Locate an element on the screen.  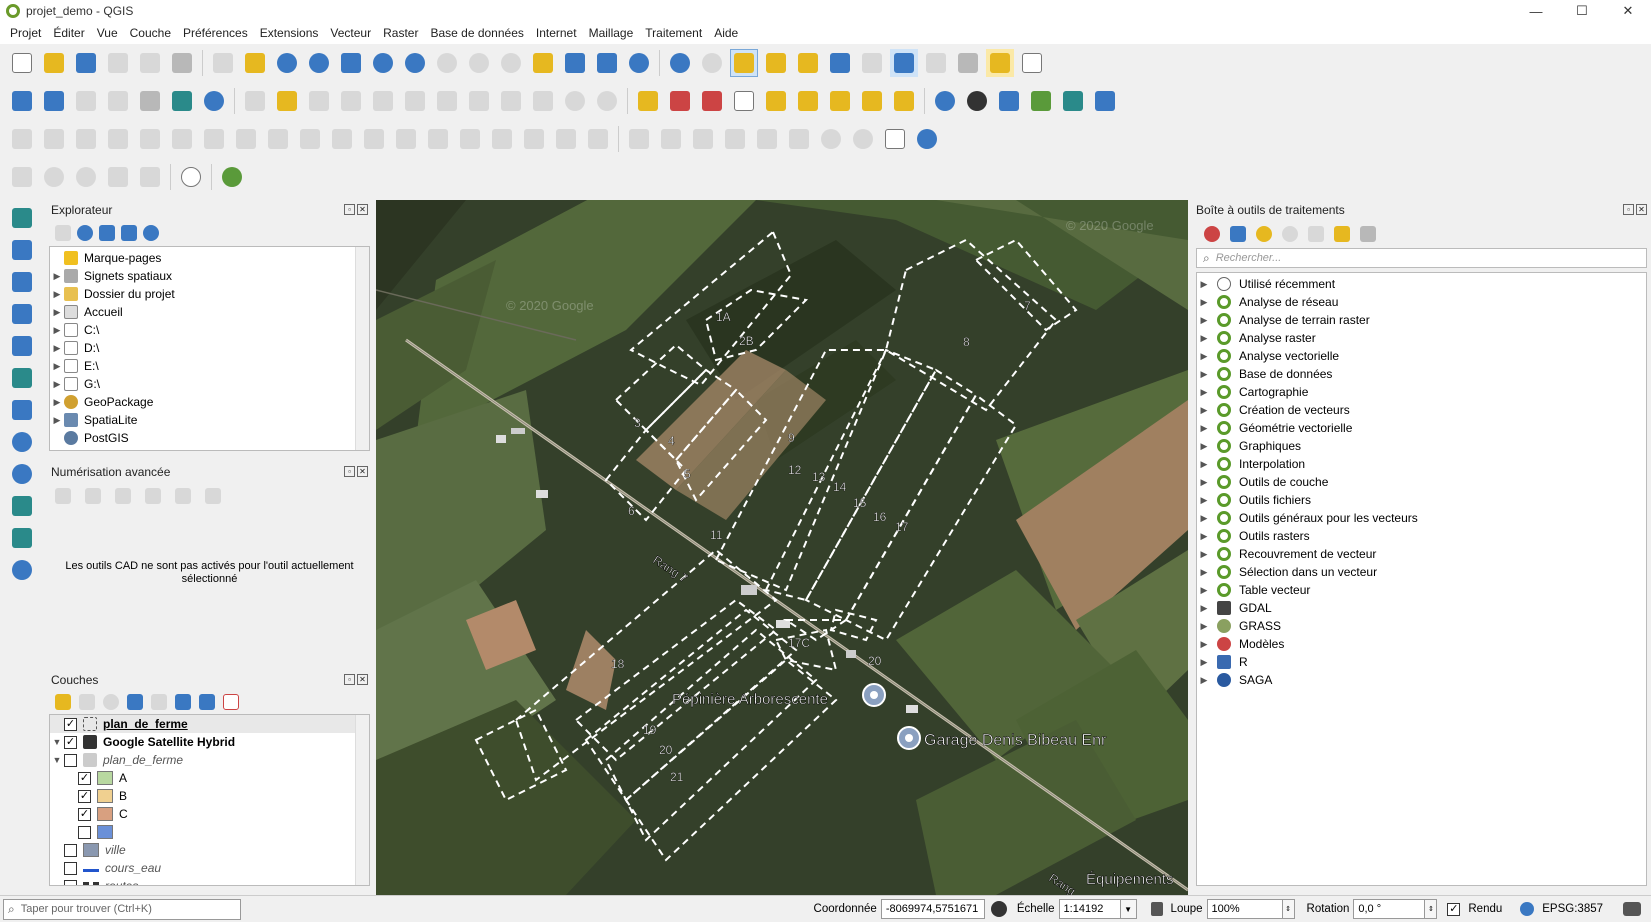
vertex-tool-button is located at coordinates (383, 101).